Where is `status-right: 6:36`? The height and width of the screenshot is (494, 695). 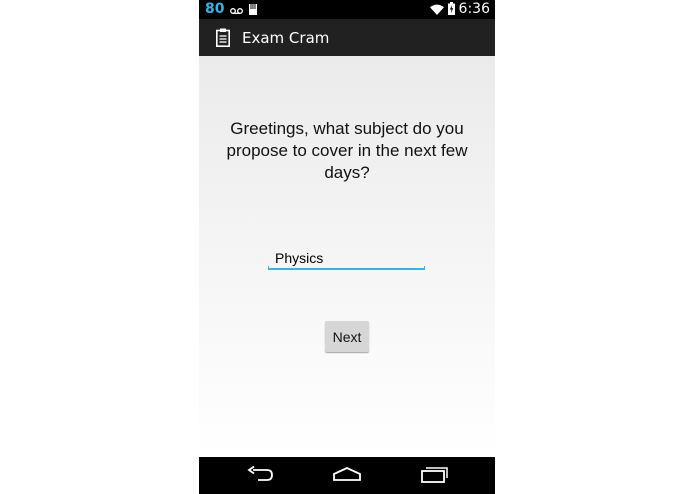
status-right: 6:36 is located at coordinates (459, 9).